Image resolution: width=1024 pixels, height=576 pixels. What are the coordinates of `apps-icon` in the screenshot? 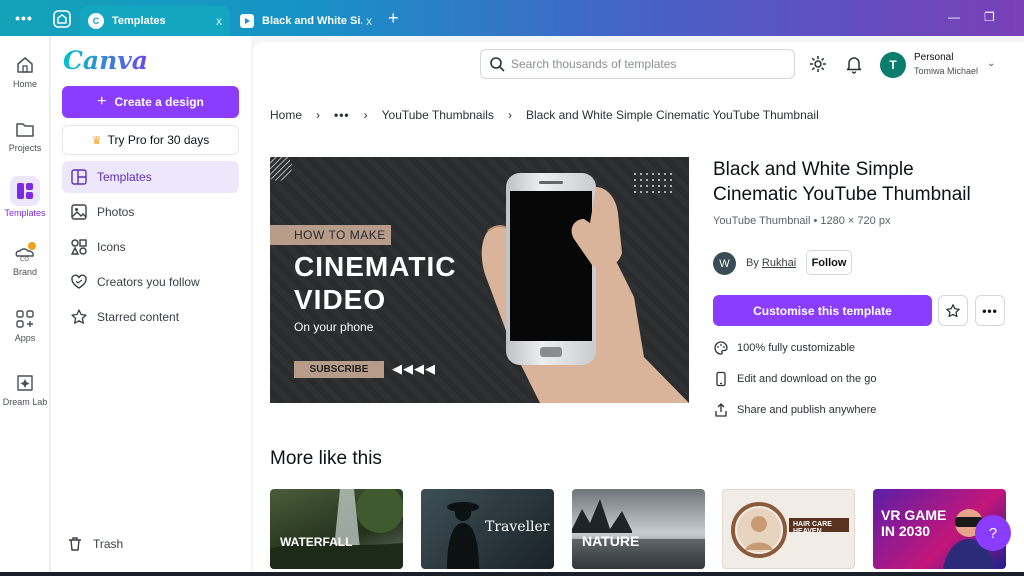 It's located at (25, 319).